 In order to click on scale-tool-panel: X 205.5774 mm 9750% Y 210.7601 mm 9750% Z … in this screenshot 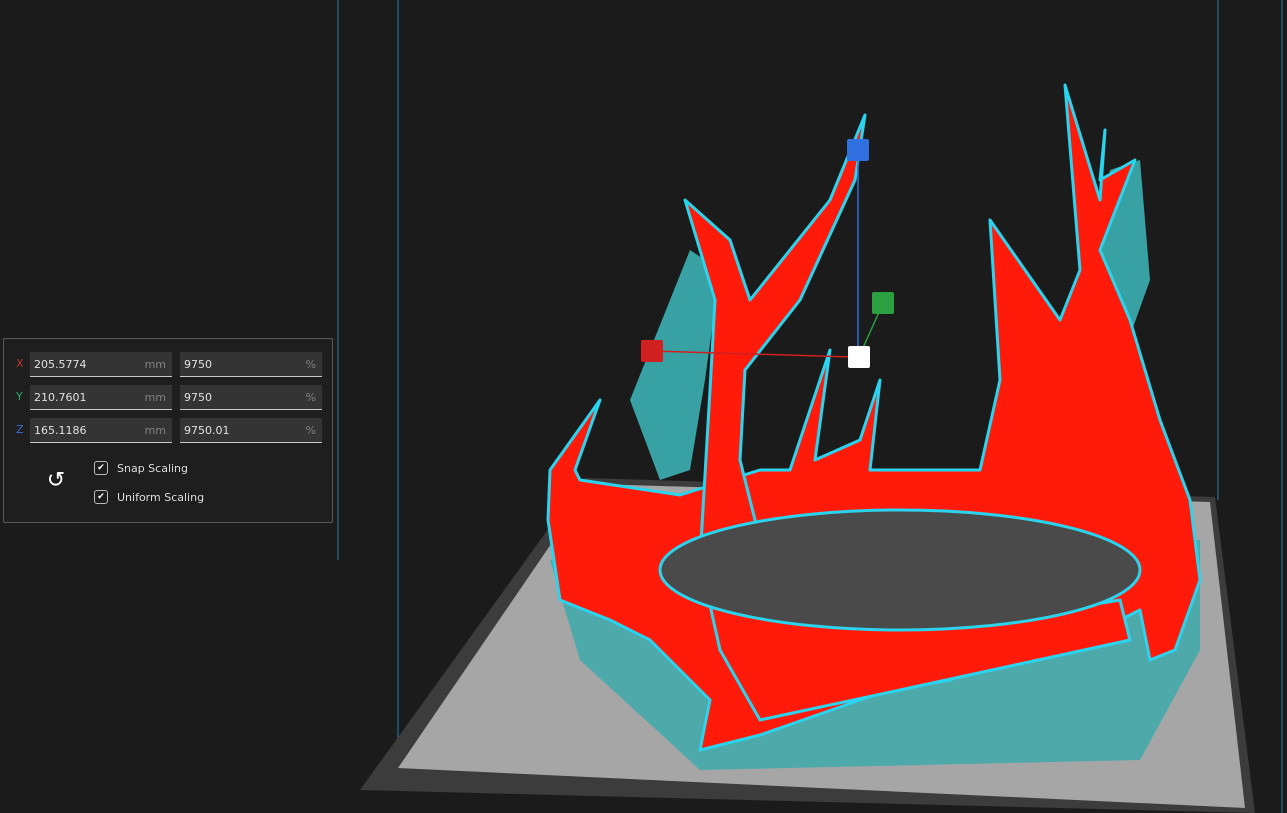, I will do `click(168, 430)`.